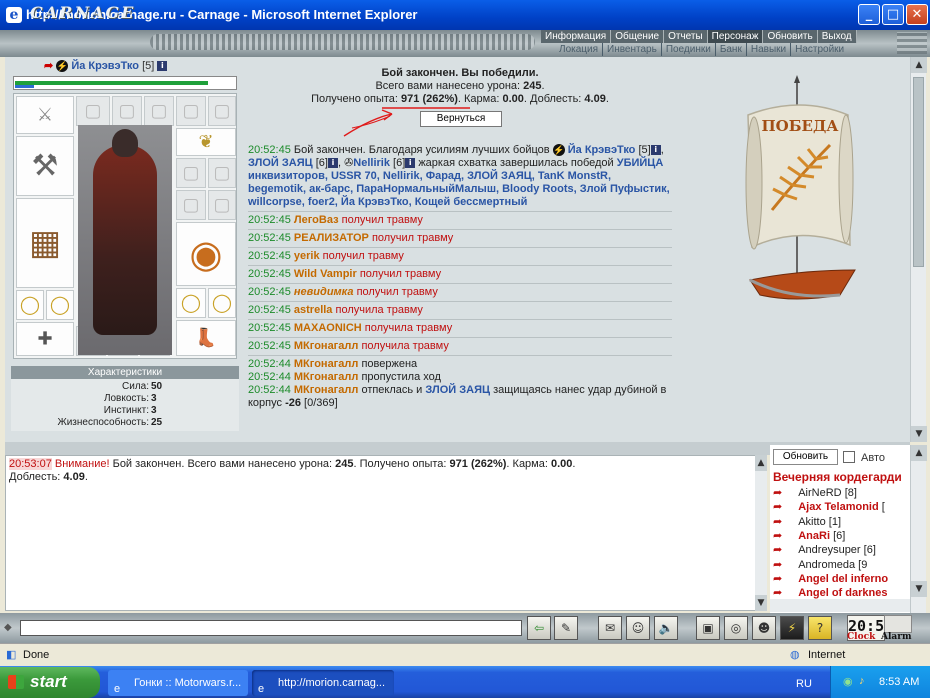 This screenshot has width=930, height=698. What do you see at coordinates (848, 681) in the screenshot?
I see `network-icon: ◉` at bounding box center [848, 681].